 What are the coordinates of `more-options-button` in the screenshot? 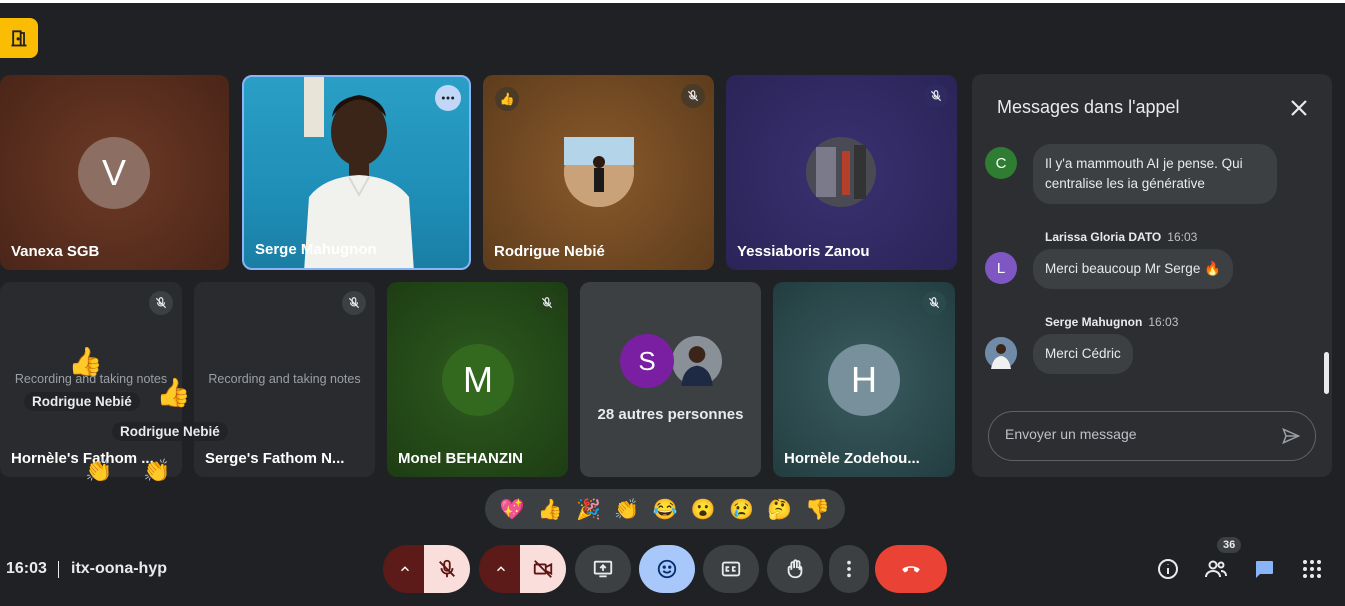 It's located at (849, 569).